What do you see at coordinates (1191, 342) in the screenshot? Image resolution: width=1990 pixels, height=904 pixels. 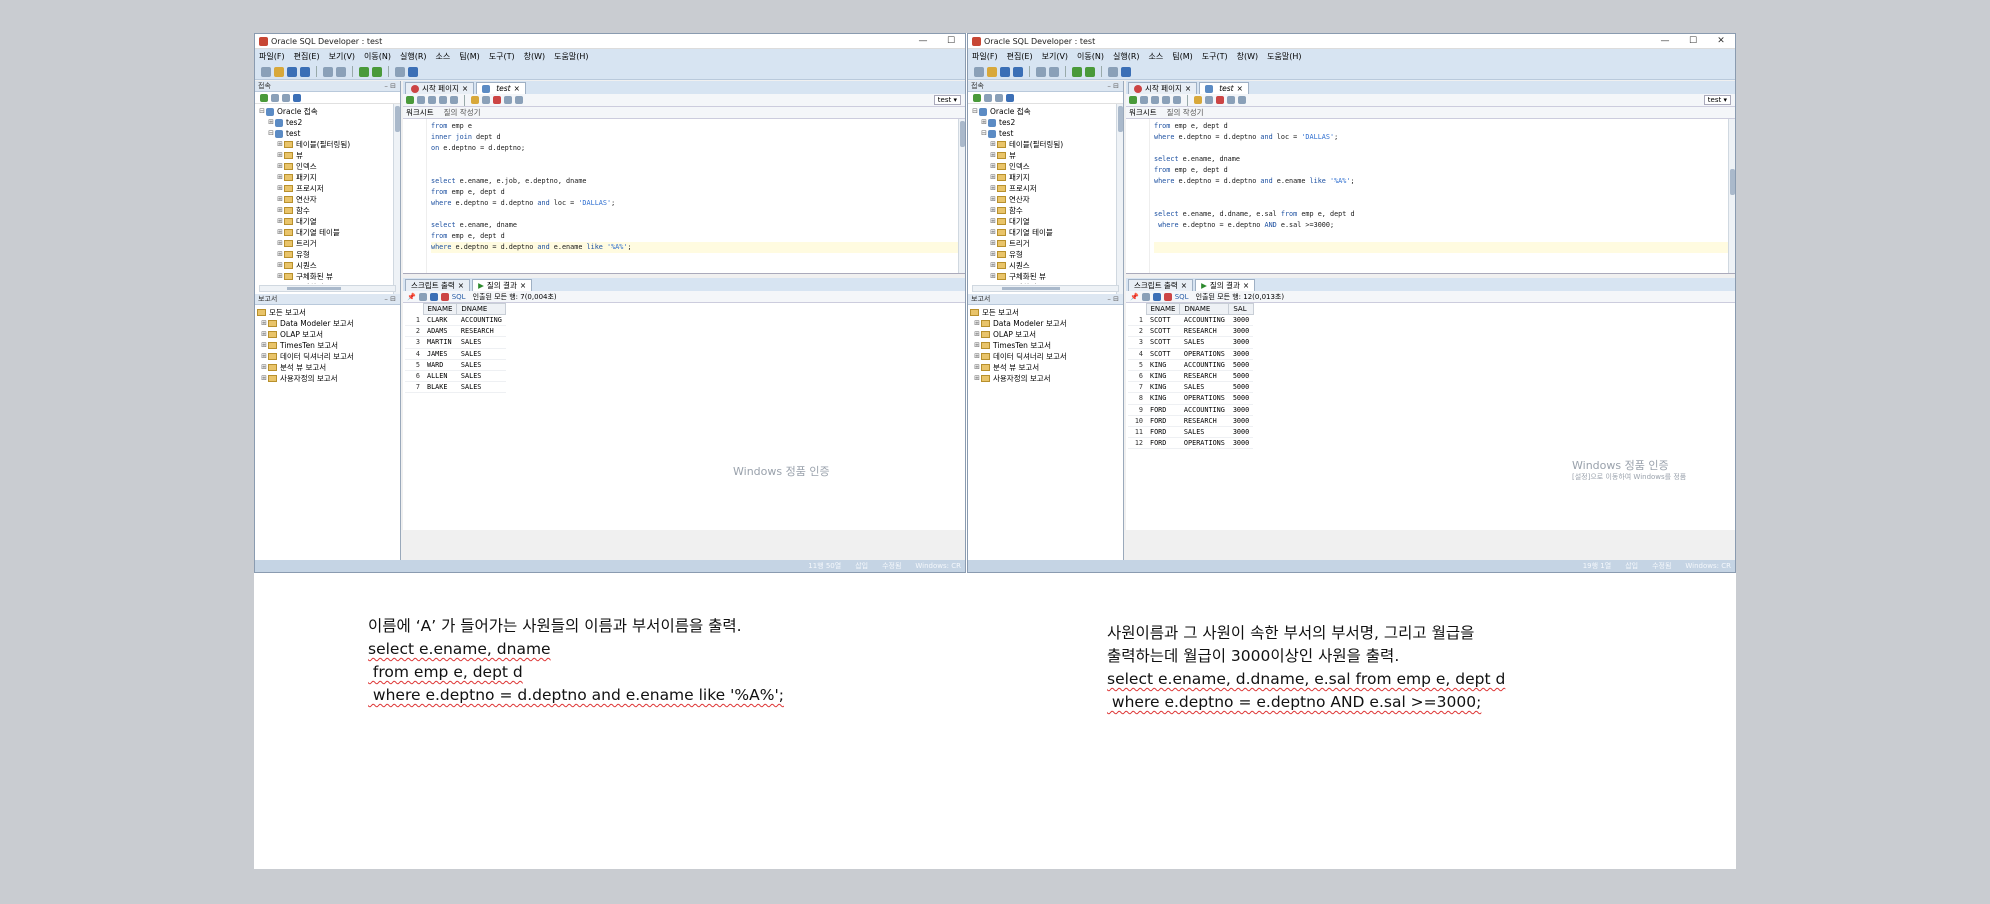 I see `table-row: 3 SCOTT SALES 3000` at bounding box center [1191, 342].